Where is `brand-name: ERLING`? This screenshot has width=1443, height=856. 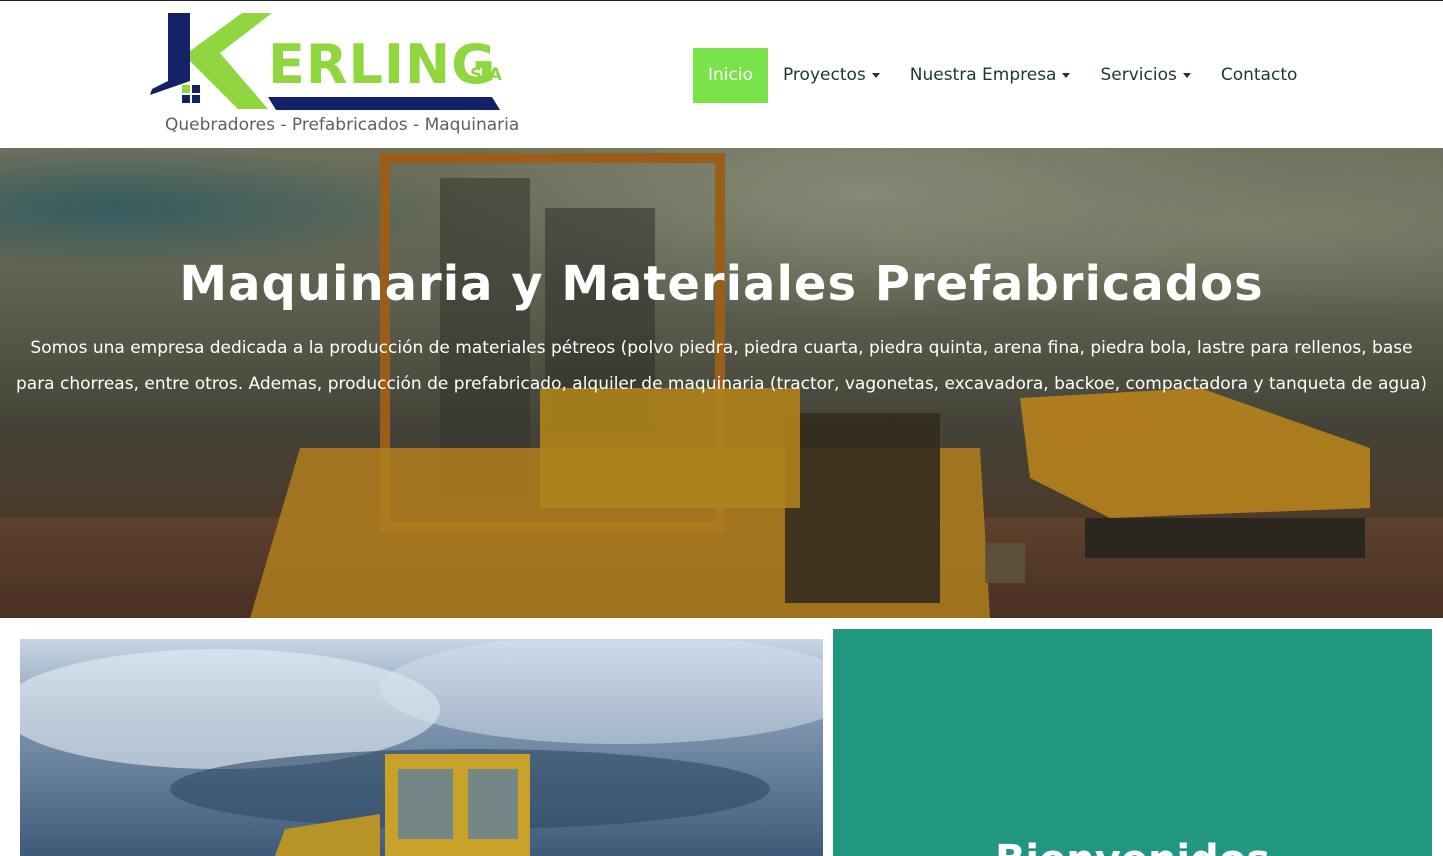
brand-name: ERLING is located at coordinates (382, 64).